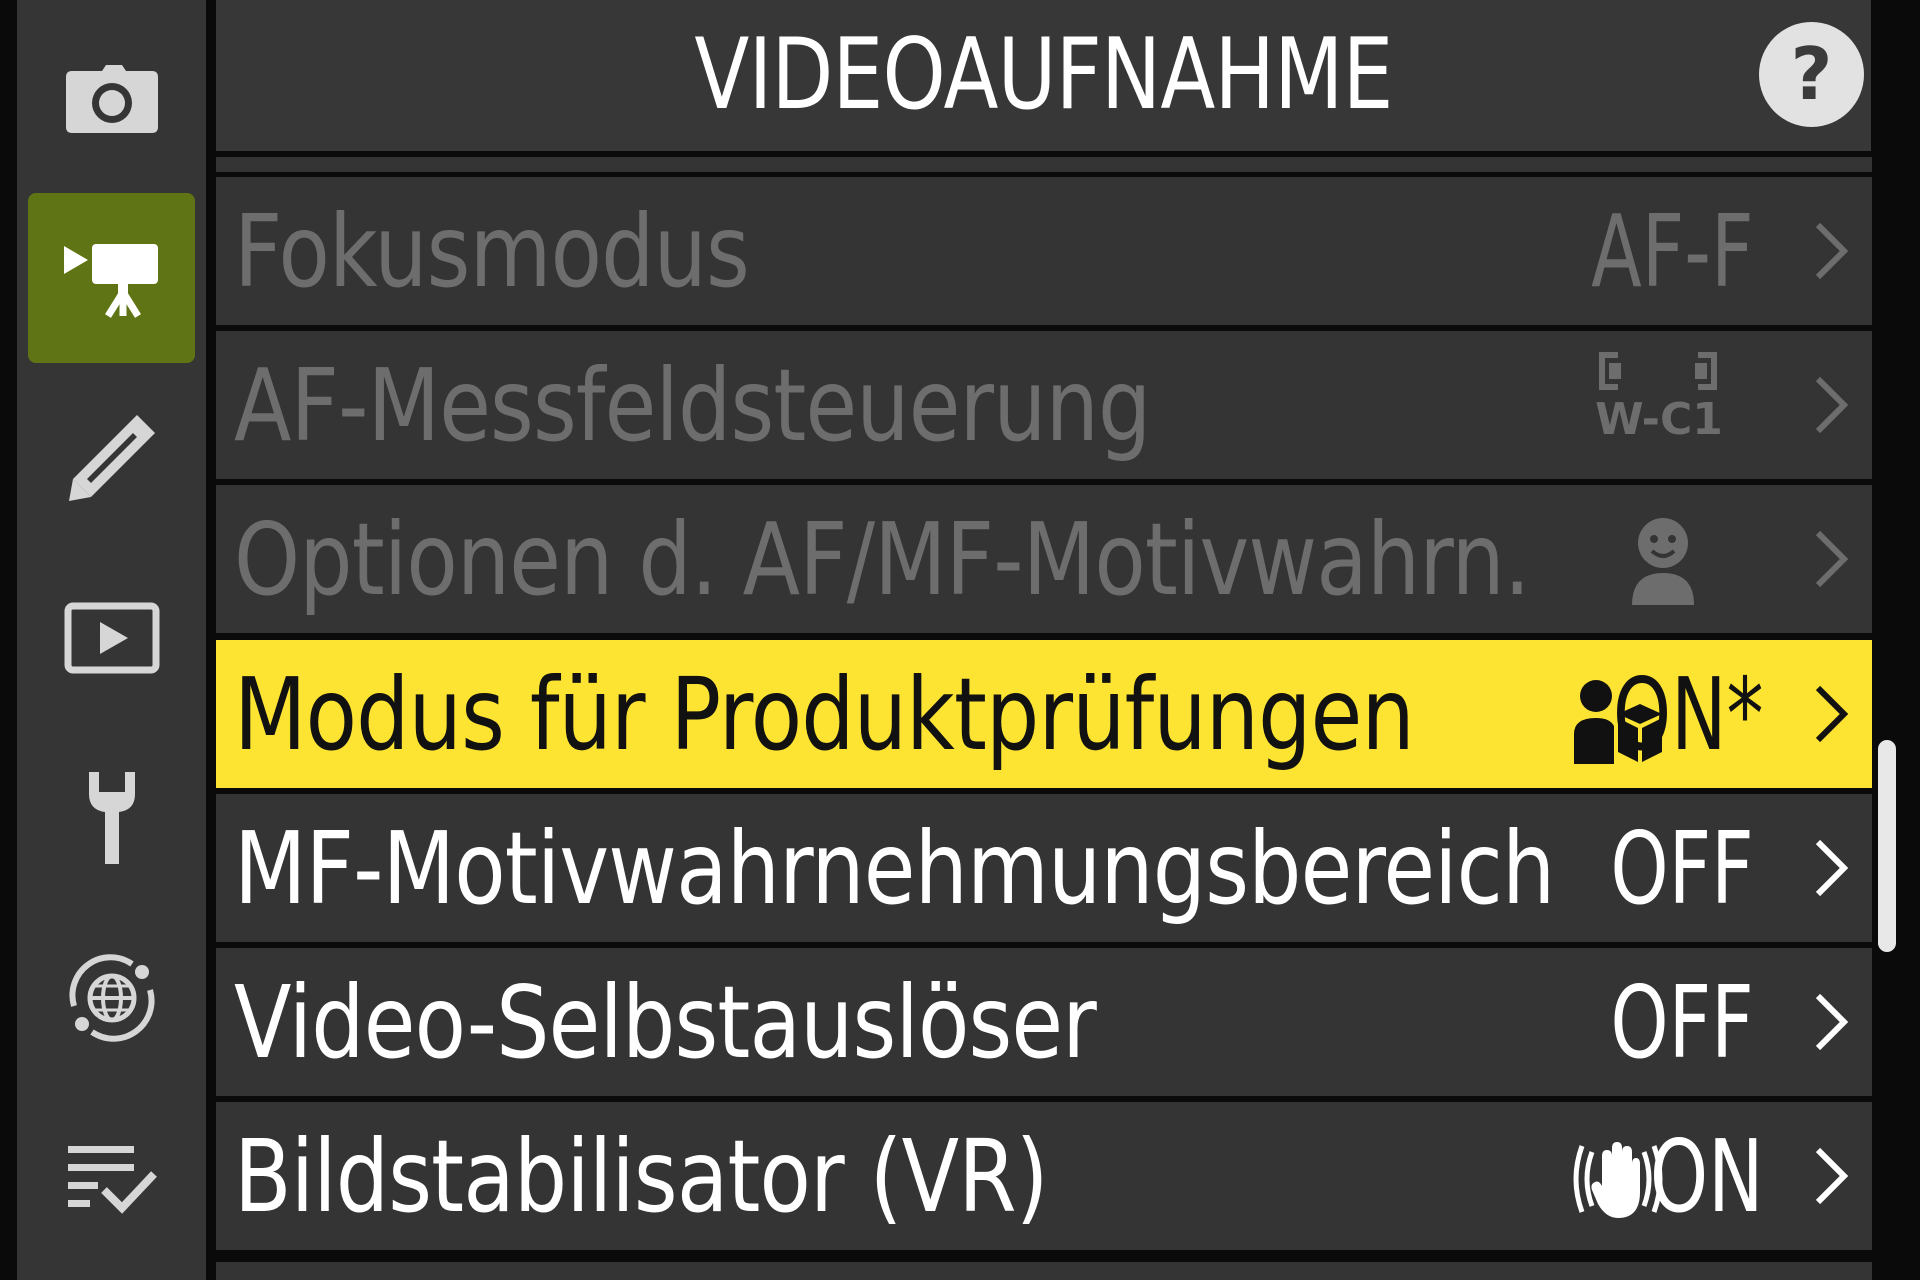  Describe the element at coordinates (1663, 560) in the screenshot. I see `face-detection-icon` at that location.